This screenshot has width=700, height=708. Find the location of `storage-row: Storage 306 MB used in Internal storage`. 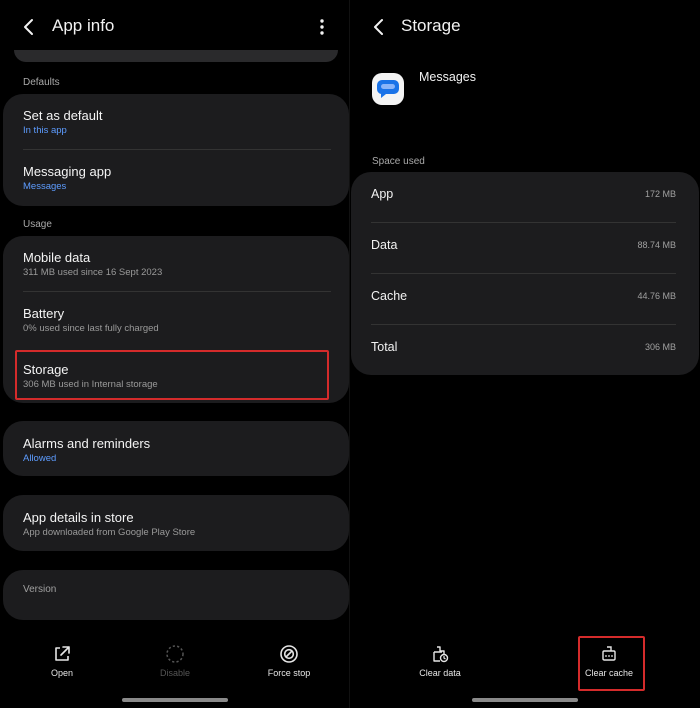

storage-row: Storage 306 MB used in Internal storage is located at coordinates (176, 375).